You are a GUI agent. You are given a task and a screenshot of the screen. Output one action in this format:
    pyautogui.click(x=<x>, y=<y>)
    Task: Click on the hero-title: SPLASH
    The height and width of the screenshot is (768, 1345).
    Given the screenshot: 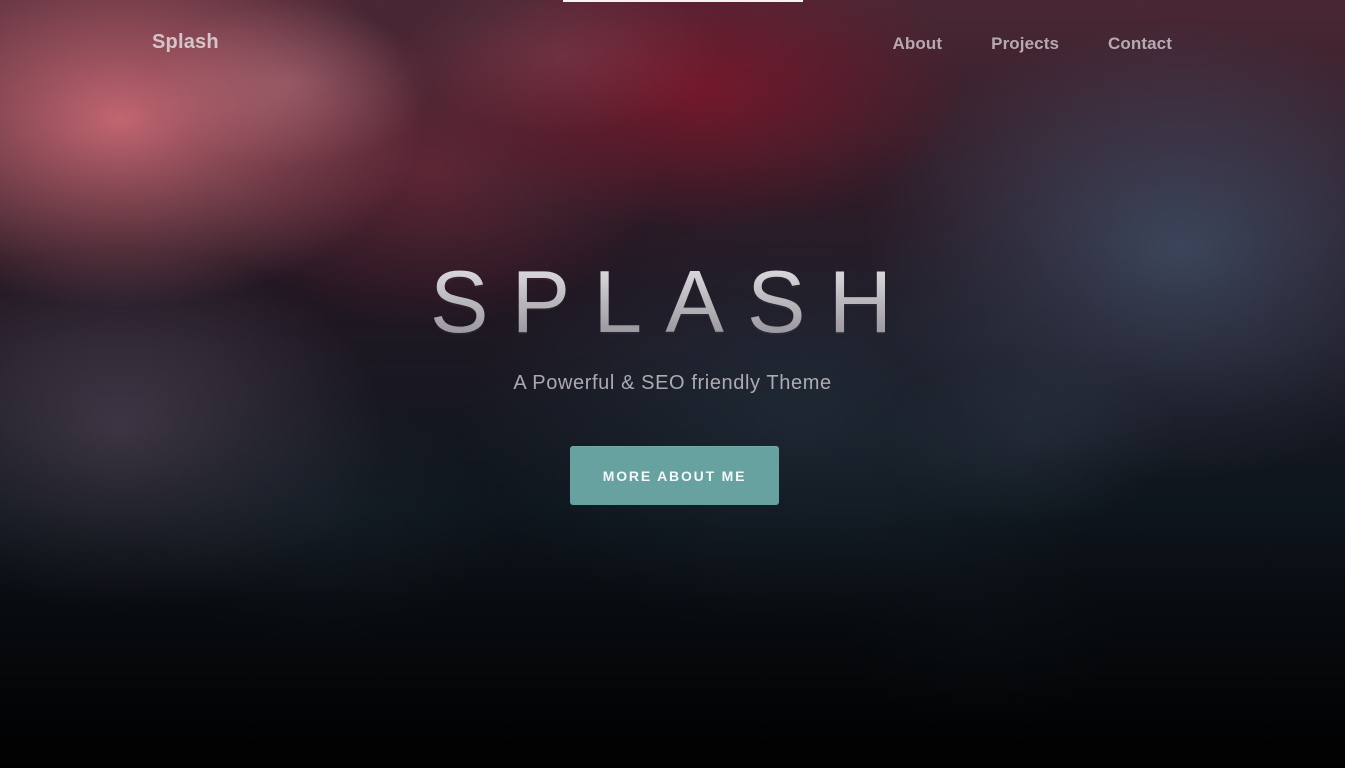 What is the action you would take?
    pyautogui.click(x=672, y=302)
    